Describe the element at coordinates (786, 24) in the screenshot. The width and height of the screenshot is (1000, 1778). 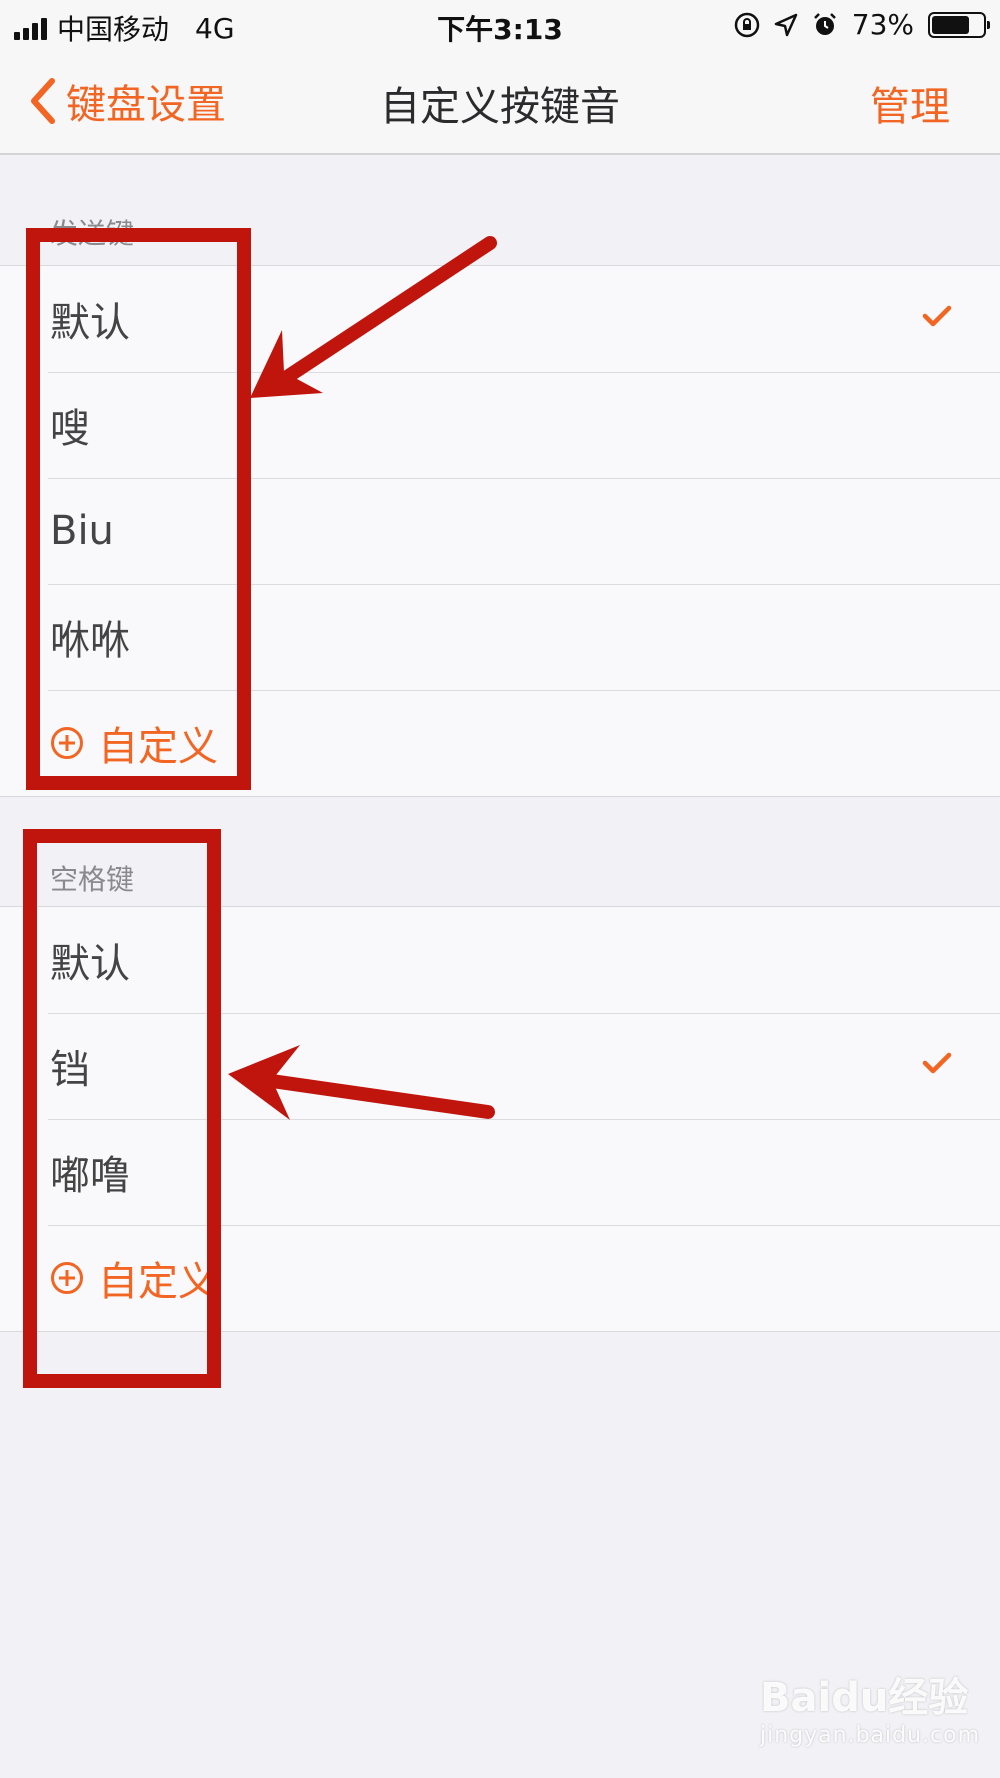
I see `location-icon` at that location.